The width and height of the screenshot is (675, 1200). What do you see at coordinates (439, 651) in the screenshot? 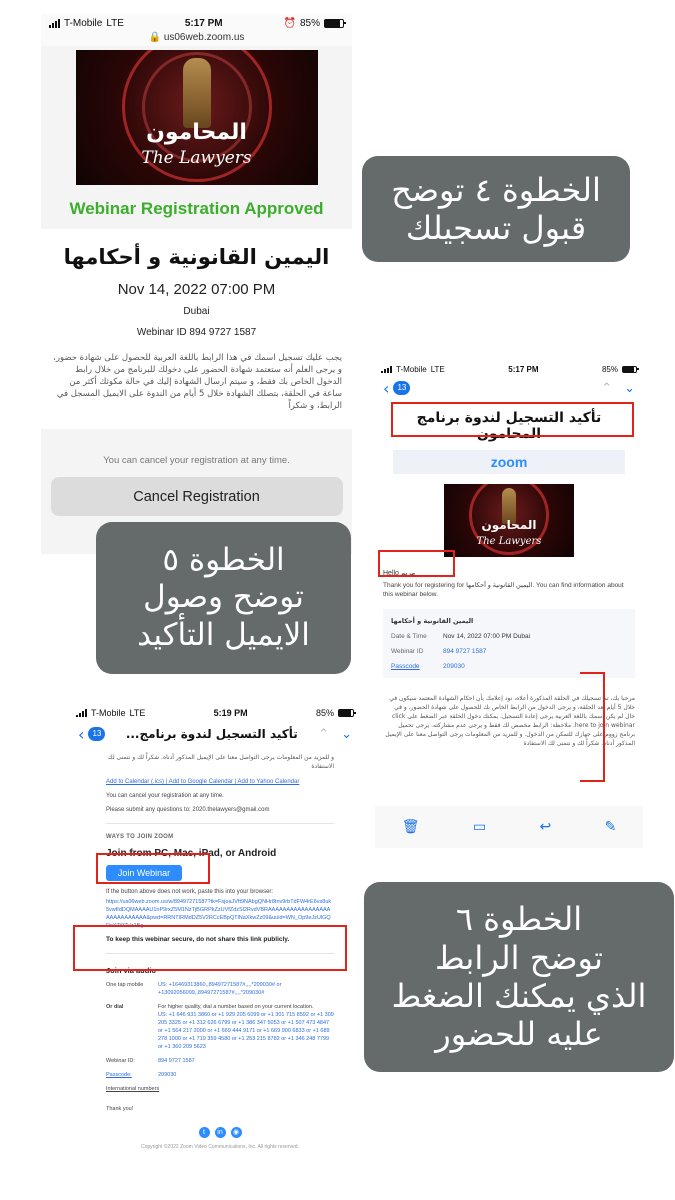
I see `info-row: Webinar ID 894 9727 1587` at bounding box center [439, 651].